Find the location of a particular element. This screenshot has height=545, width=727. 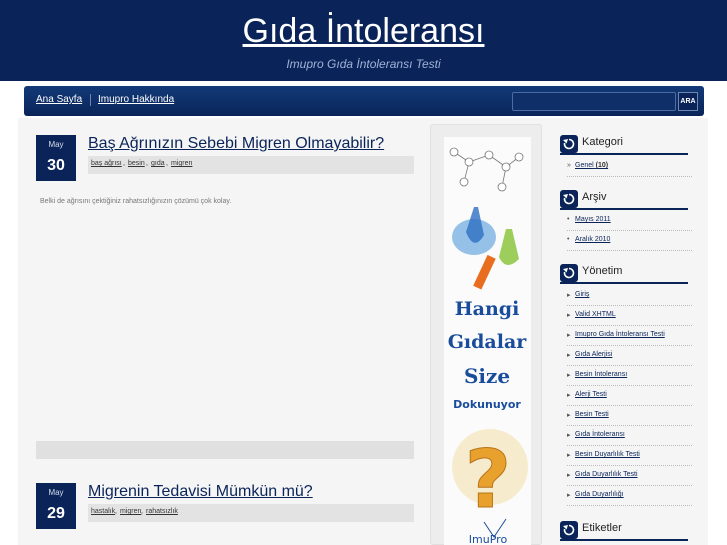

meta-link-item: ▸ Alerji Testi is located at coordinates (629, 396).